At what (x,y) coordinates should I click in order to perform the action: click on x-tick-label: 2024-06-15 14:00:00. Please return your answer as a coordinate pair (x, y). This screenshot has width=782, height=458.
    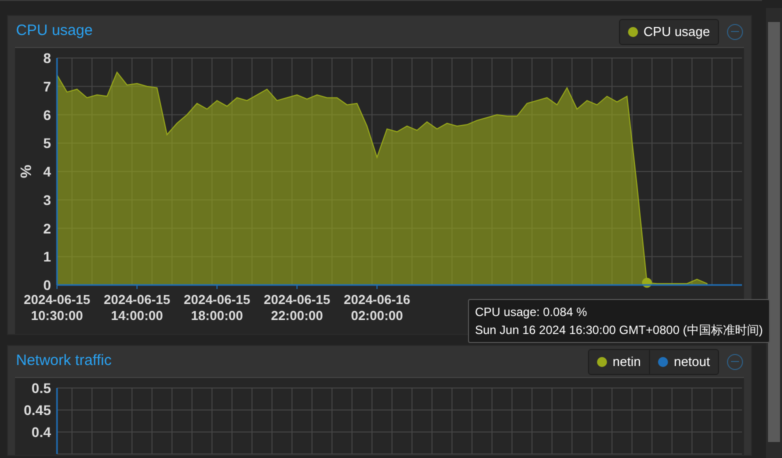
    Looking at the image, I should click on (137, 307).